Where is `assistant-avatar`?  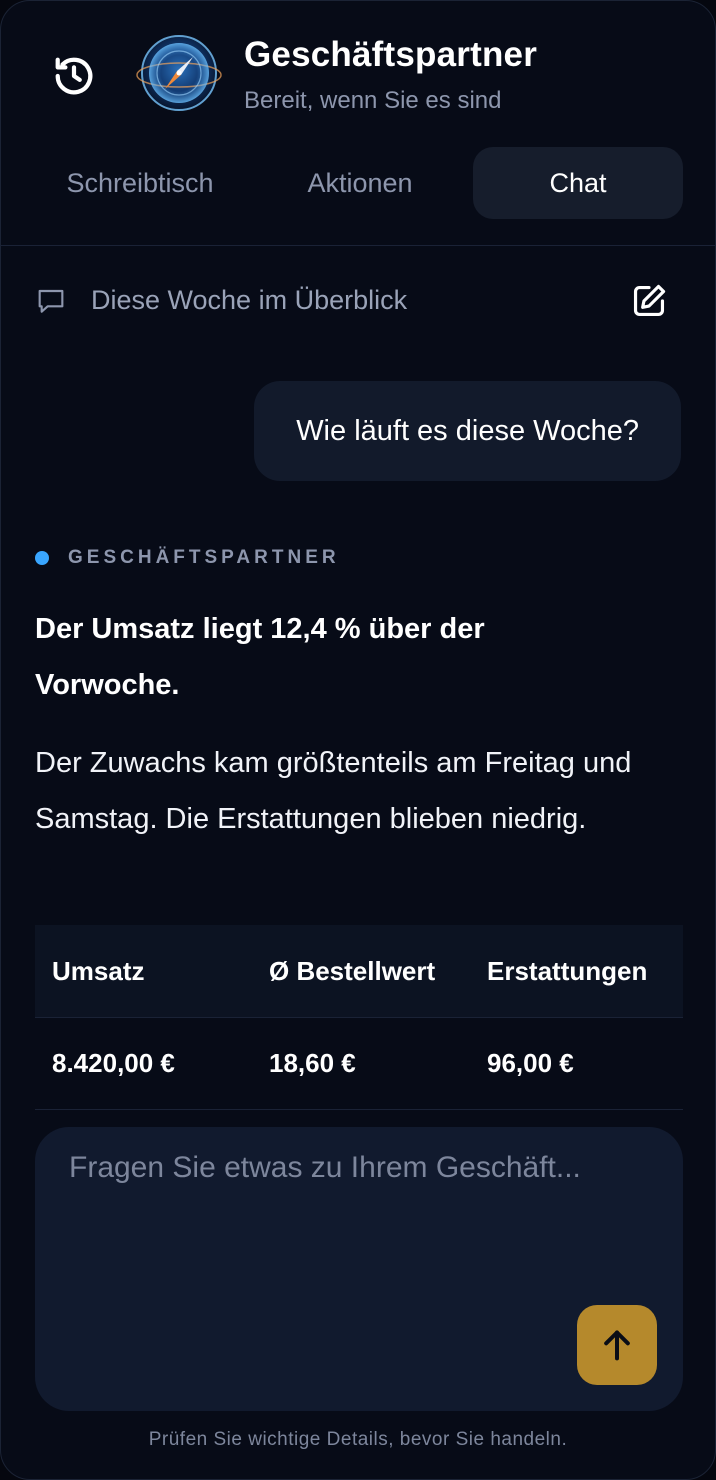 assistant-avatar is located at coordinates (179, 73).